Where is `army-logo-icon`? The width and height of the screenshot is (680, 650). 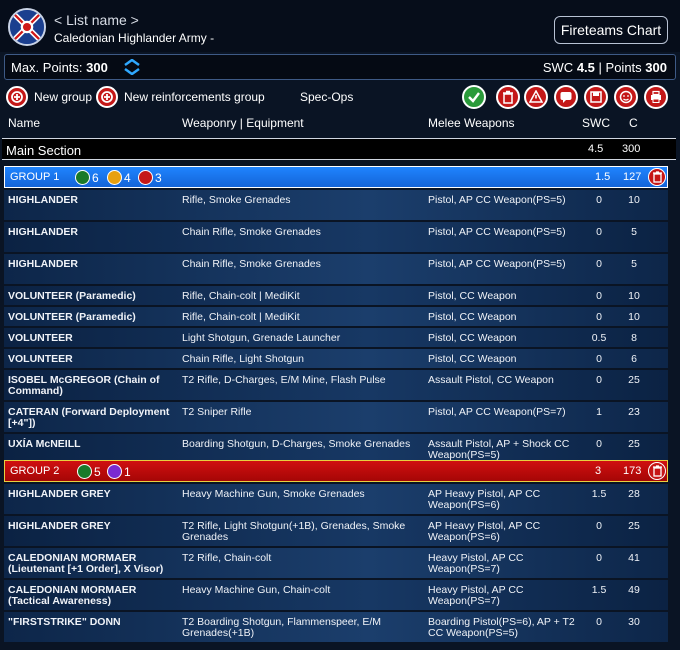 army-logo-icon is located at coordinates (27, 27).